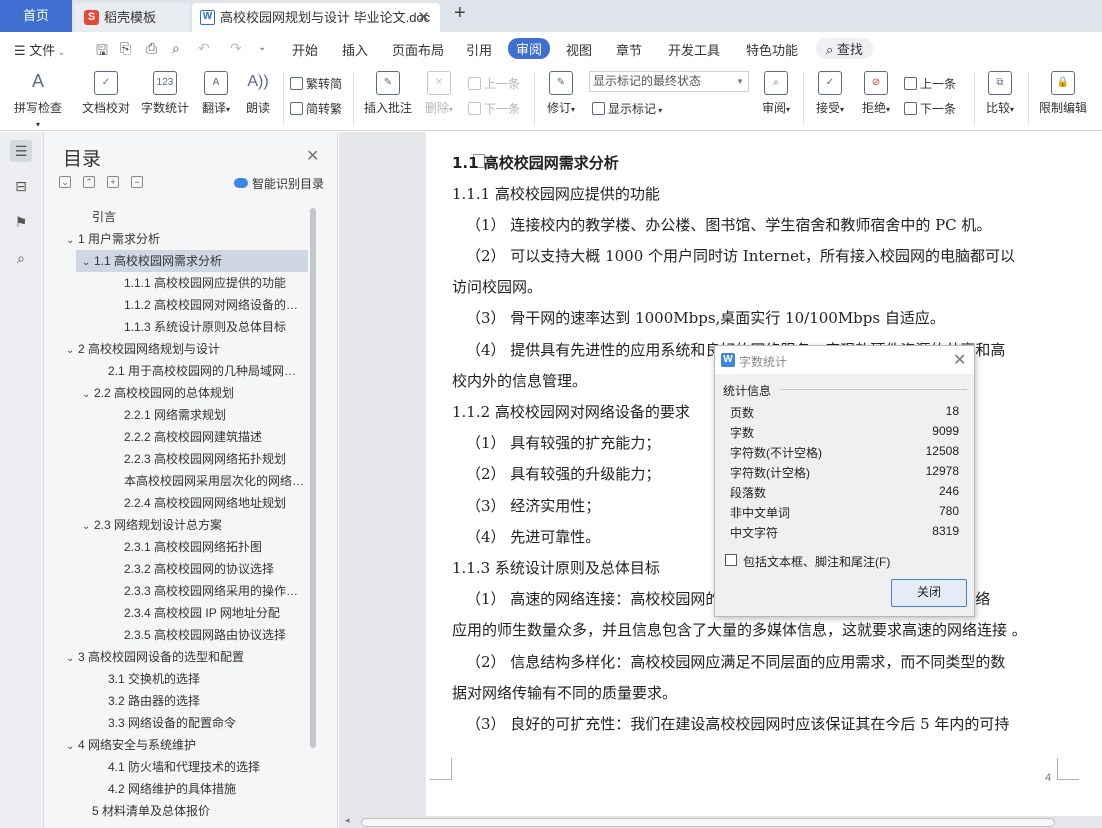 Image resolution: width=1102 pixels, height=828 pixels. I want to click on horizontal-scrollbar: ◂, so click(720, 821).